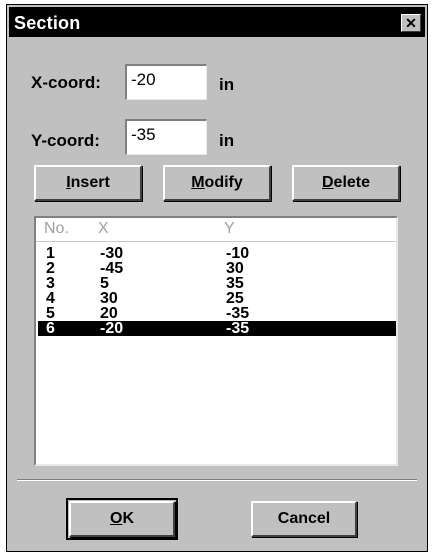 This screenshot has height=556, width=432. What do you see at coordinates (50, 313) in the screenshot?
I see `row-no: 5` at bounding box center [50, 313].